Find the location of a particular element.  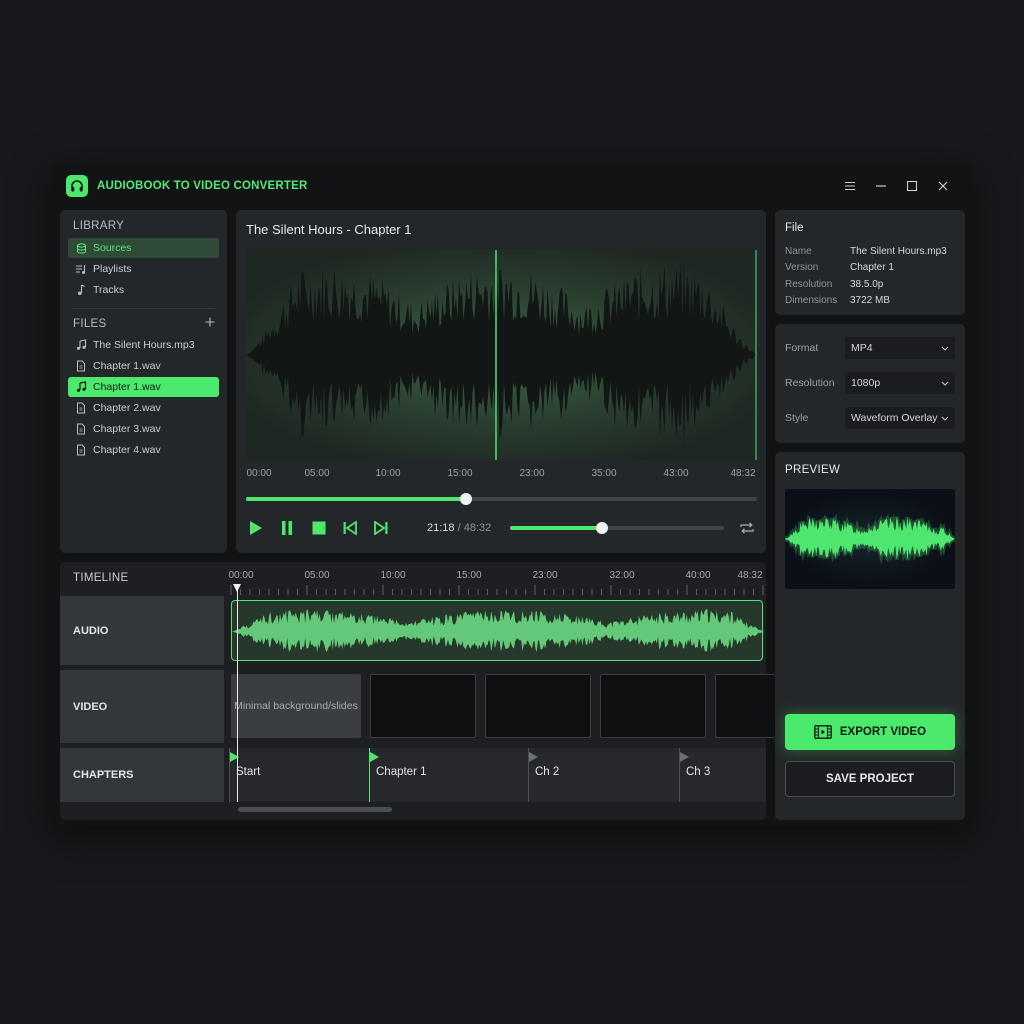

repeat-icon is located at coordinates (747, 528).